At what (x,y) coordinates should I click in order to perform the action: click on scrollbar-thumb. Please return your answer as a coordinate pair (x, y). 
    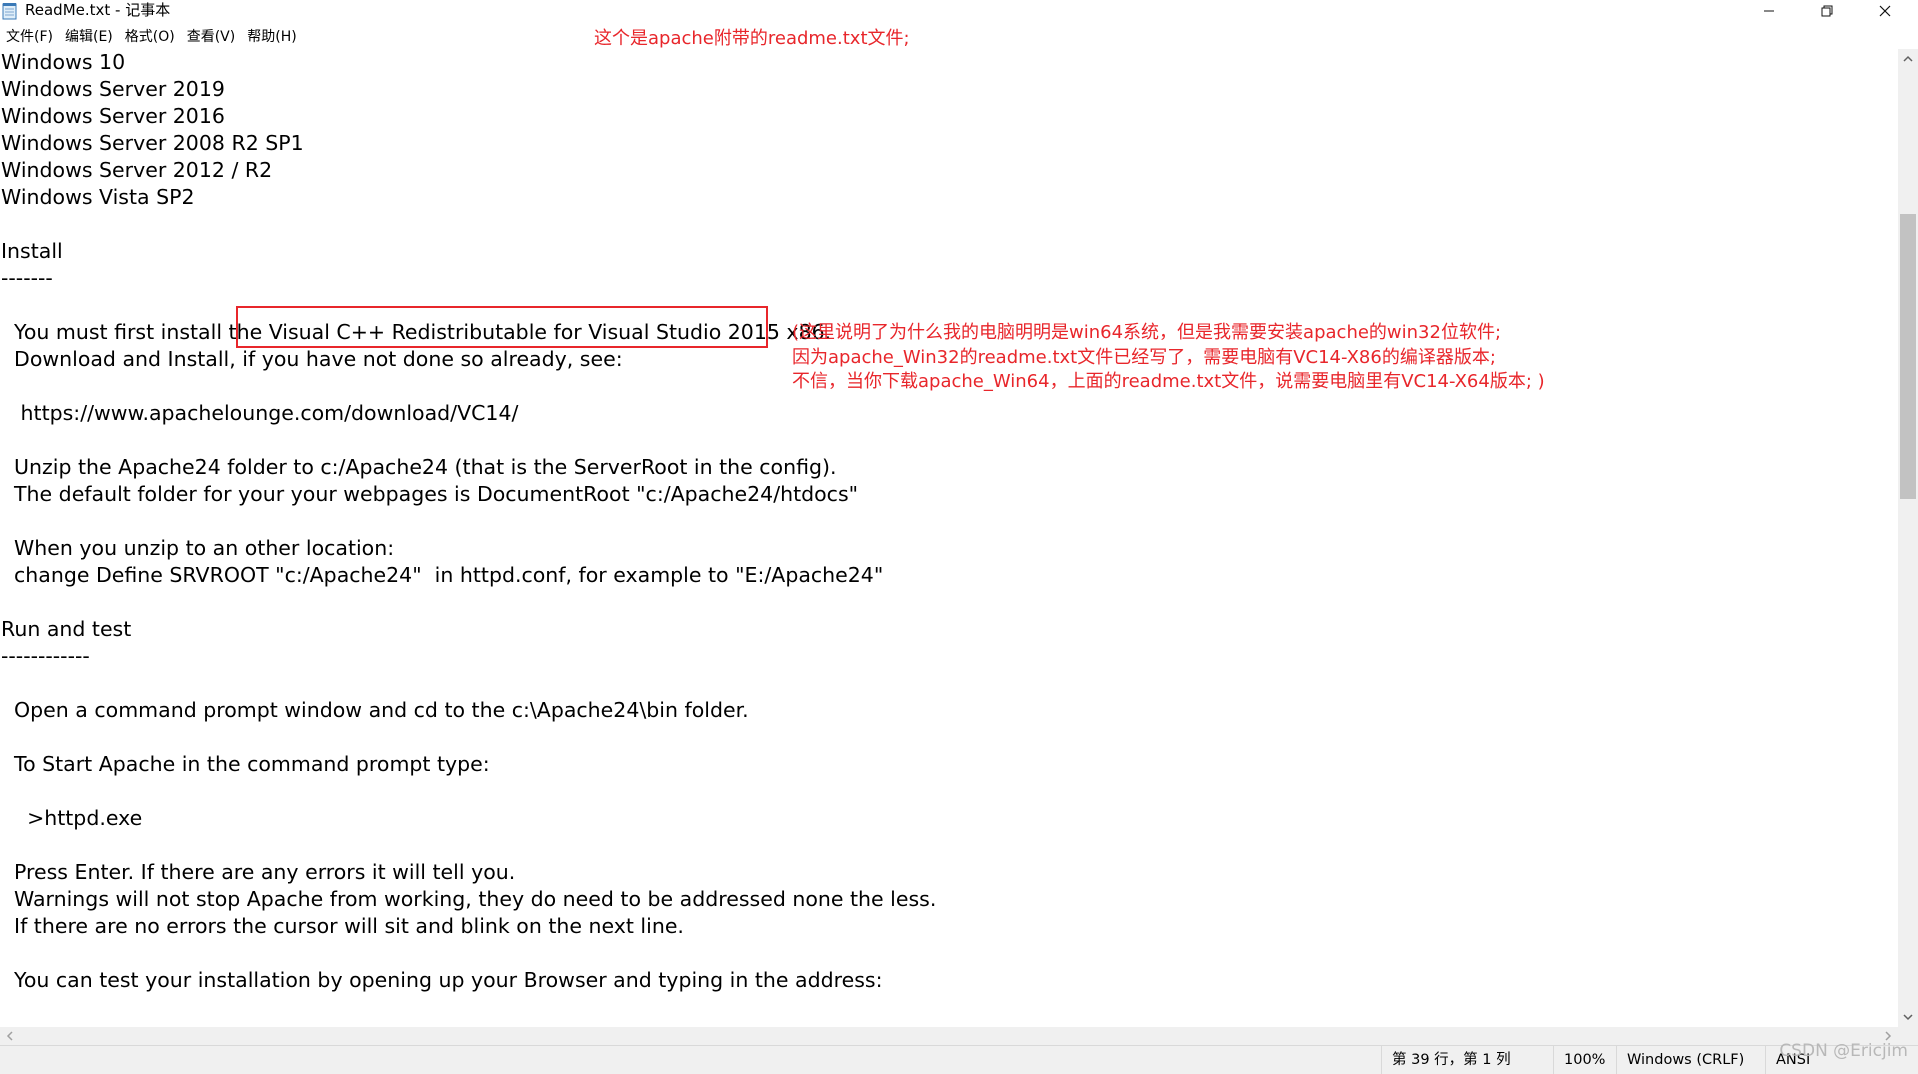
    Looking at the image, I should click on (1908, 356).